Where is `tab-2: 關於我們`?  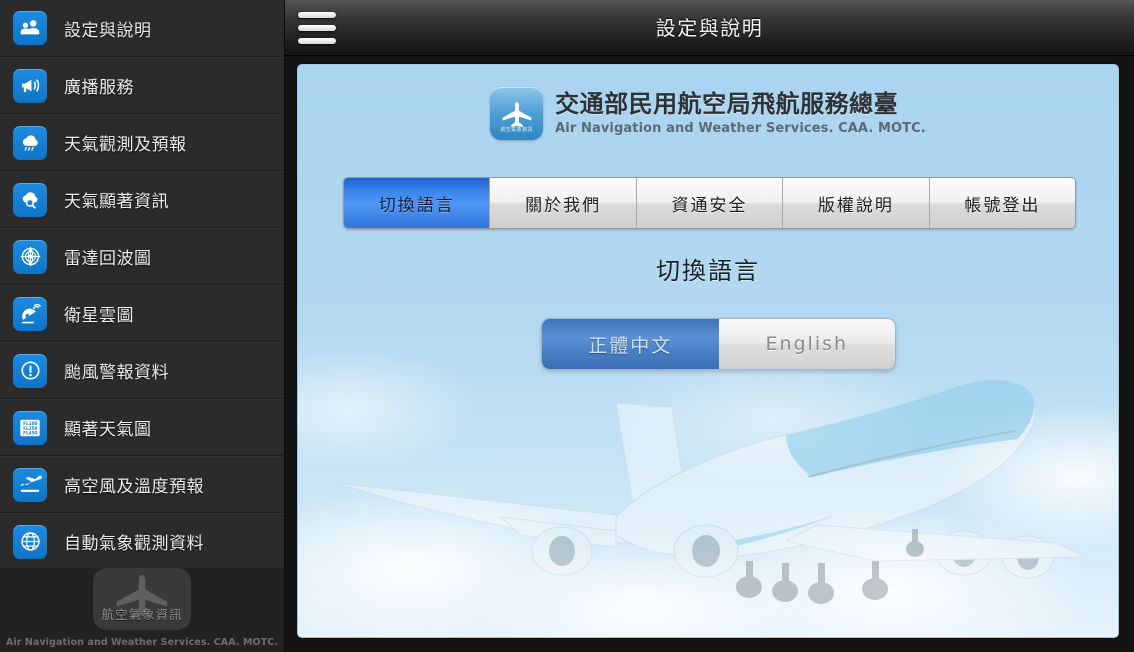
tab-2: 關於我們 is located at coordinates (562, 203).